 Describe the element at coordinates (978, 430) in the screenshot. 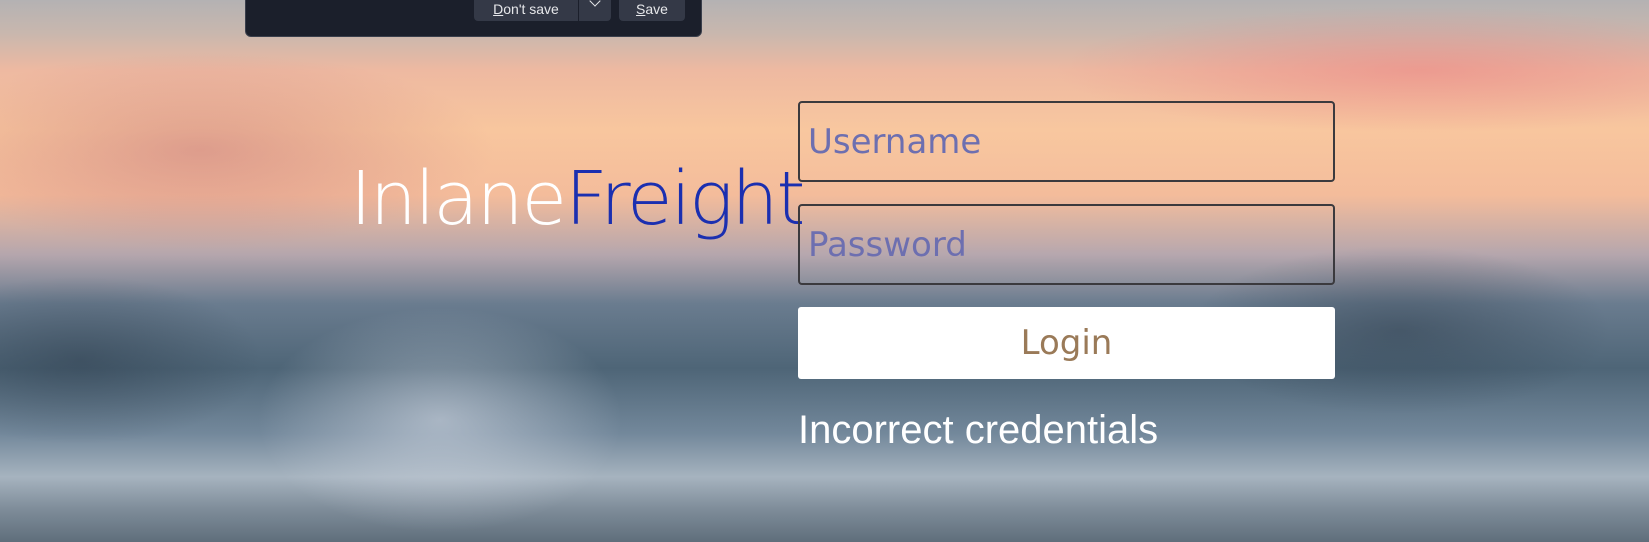

I see `error-message: Incorrect credentials` at that location.